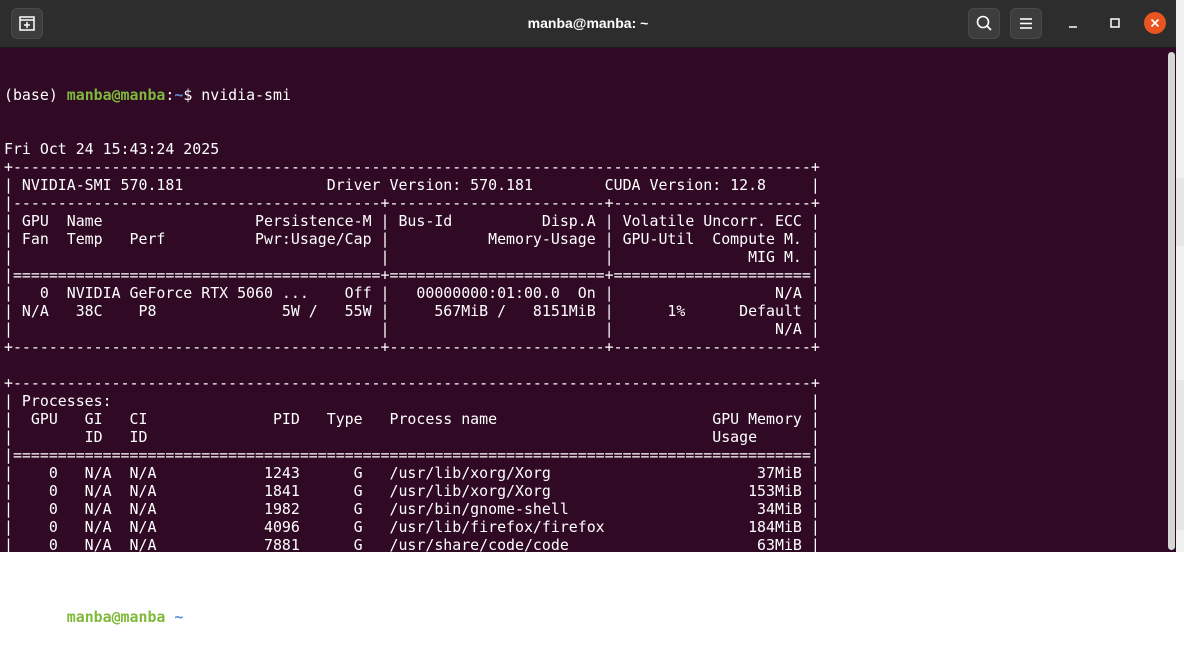  I want to click on maximize-icon, so click(1115, 23).